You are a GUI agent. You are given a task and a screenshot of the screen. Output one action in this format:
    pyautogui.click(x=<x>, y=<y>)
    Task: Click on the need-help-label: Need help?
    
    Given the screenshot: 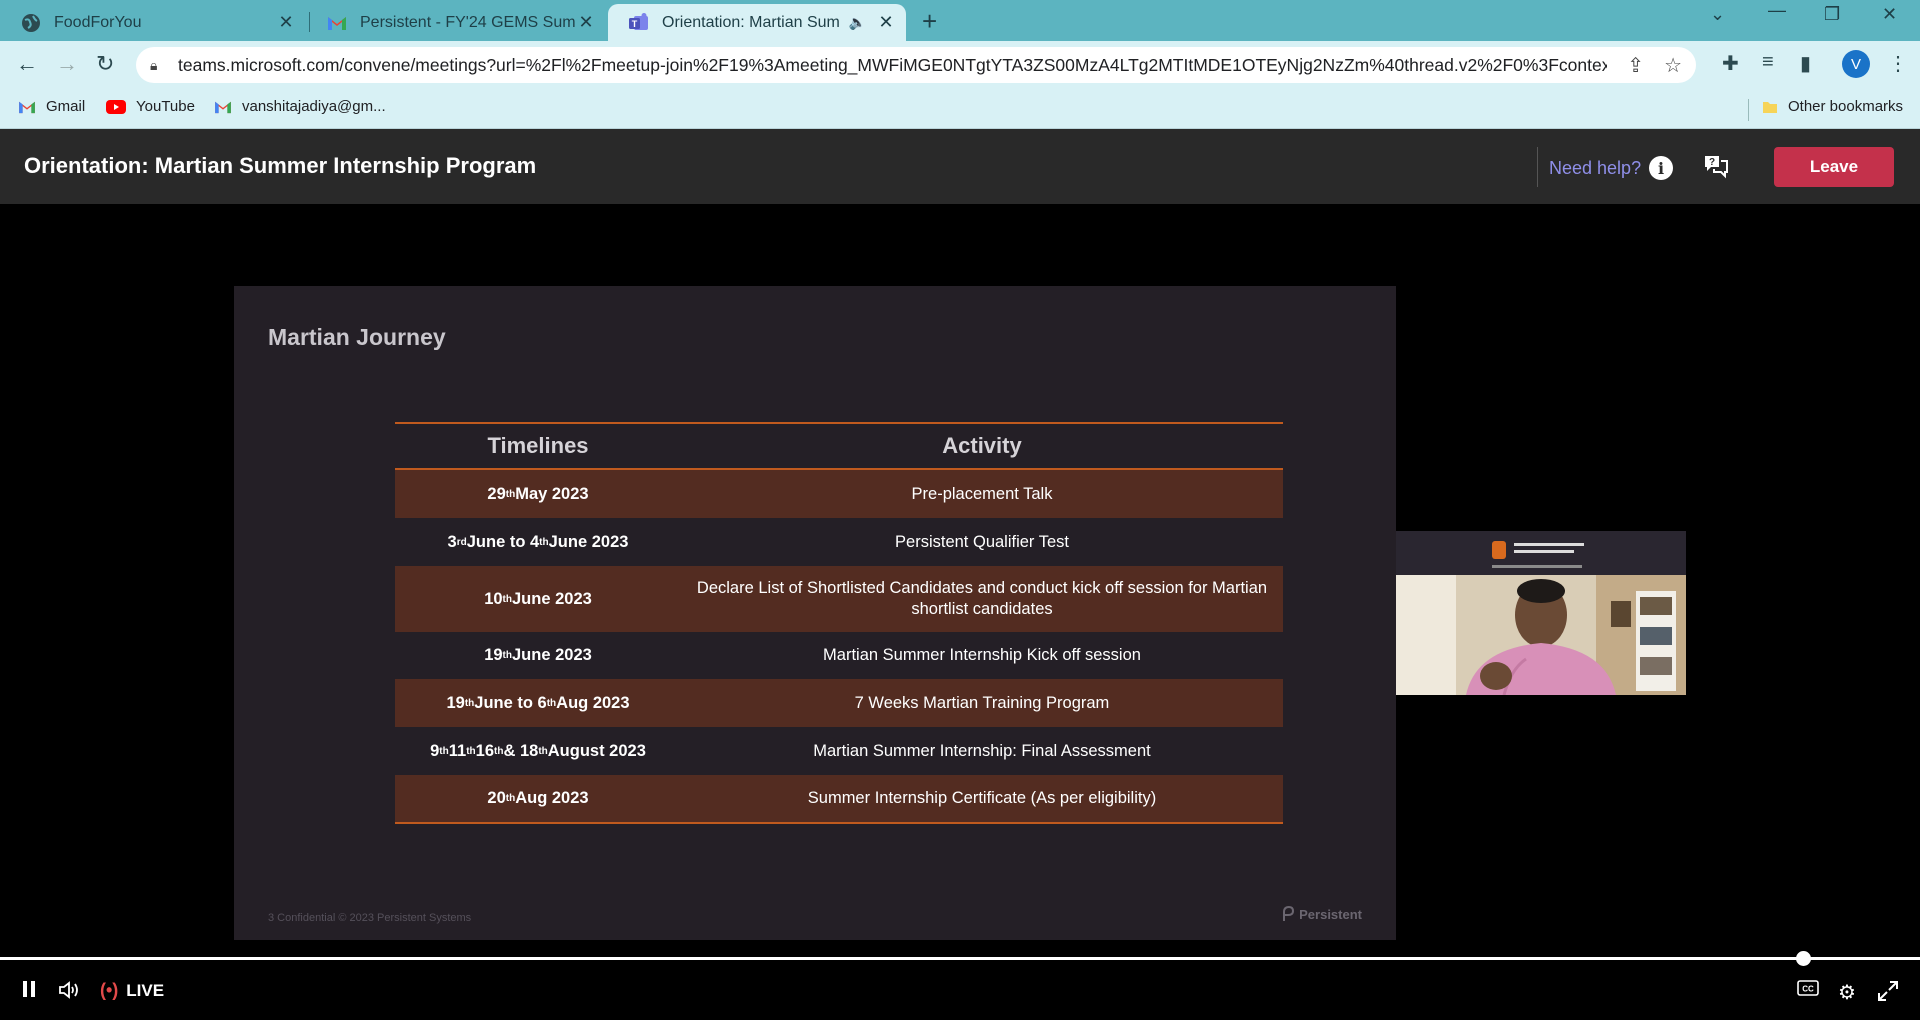 What is the action you would take?
    pyautogui.click(x=1595, y=167)
    